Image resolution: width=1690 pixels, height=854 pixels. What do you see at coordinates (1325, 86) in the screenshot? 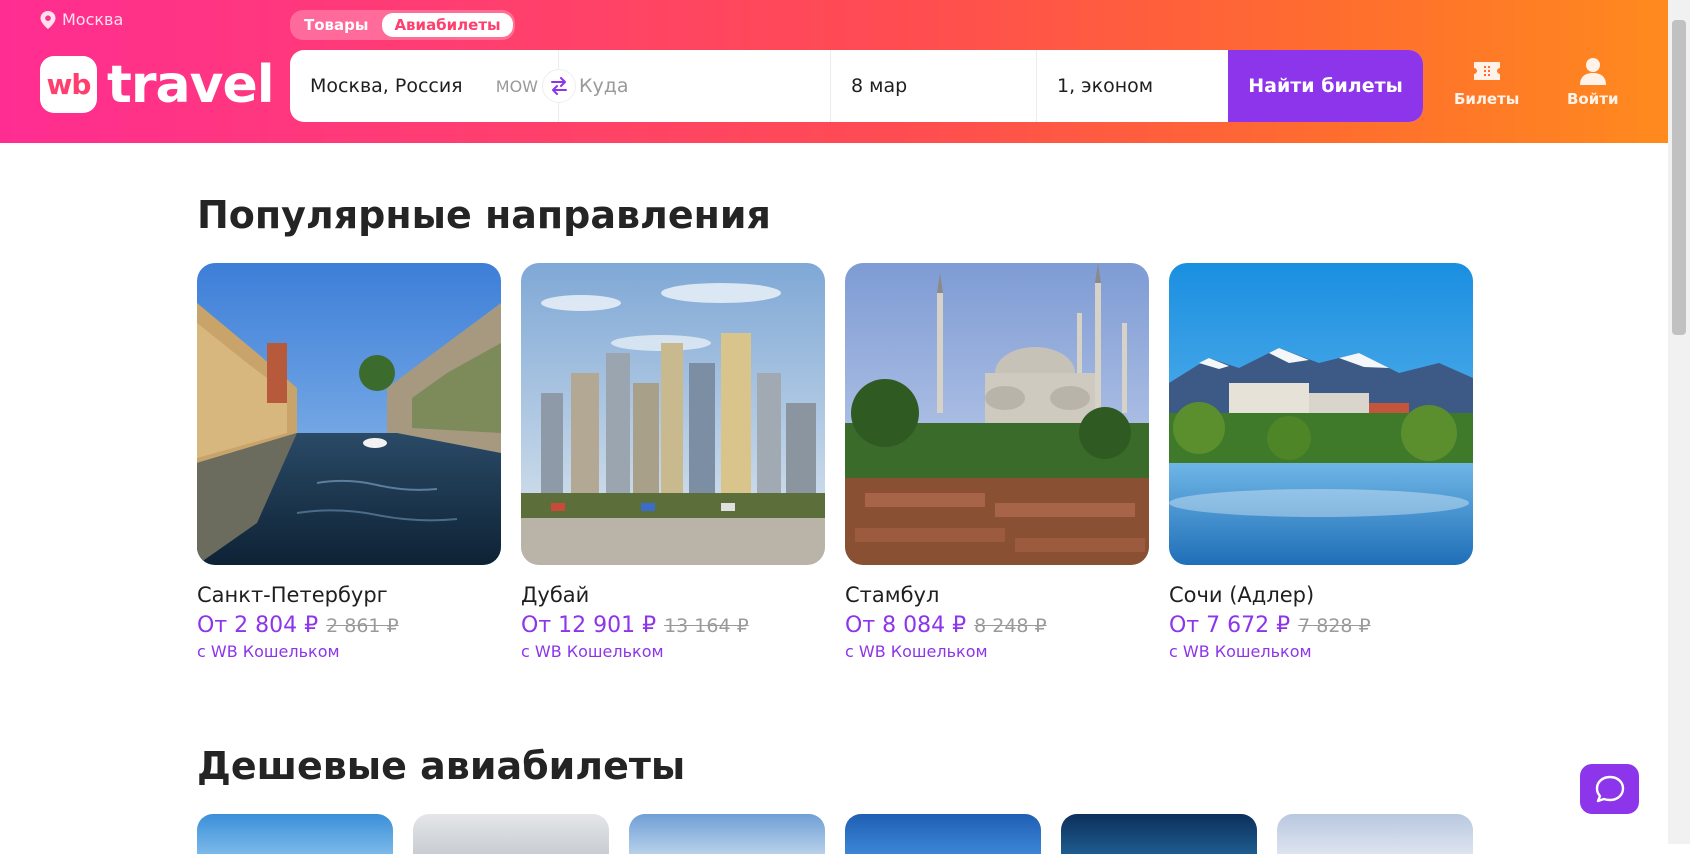
I see `find-tickets-button: Найти билеты` at bounding box center [1325, 86].